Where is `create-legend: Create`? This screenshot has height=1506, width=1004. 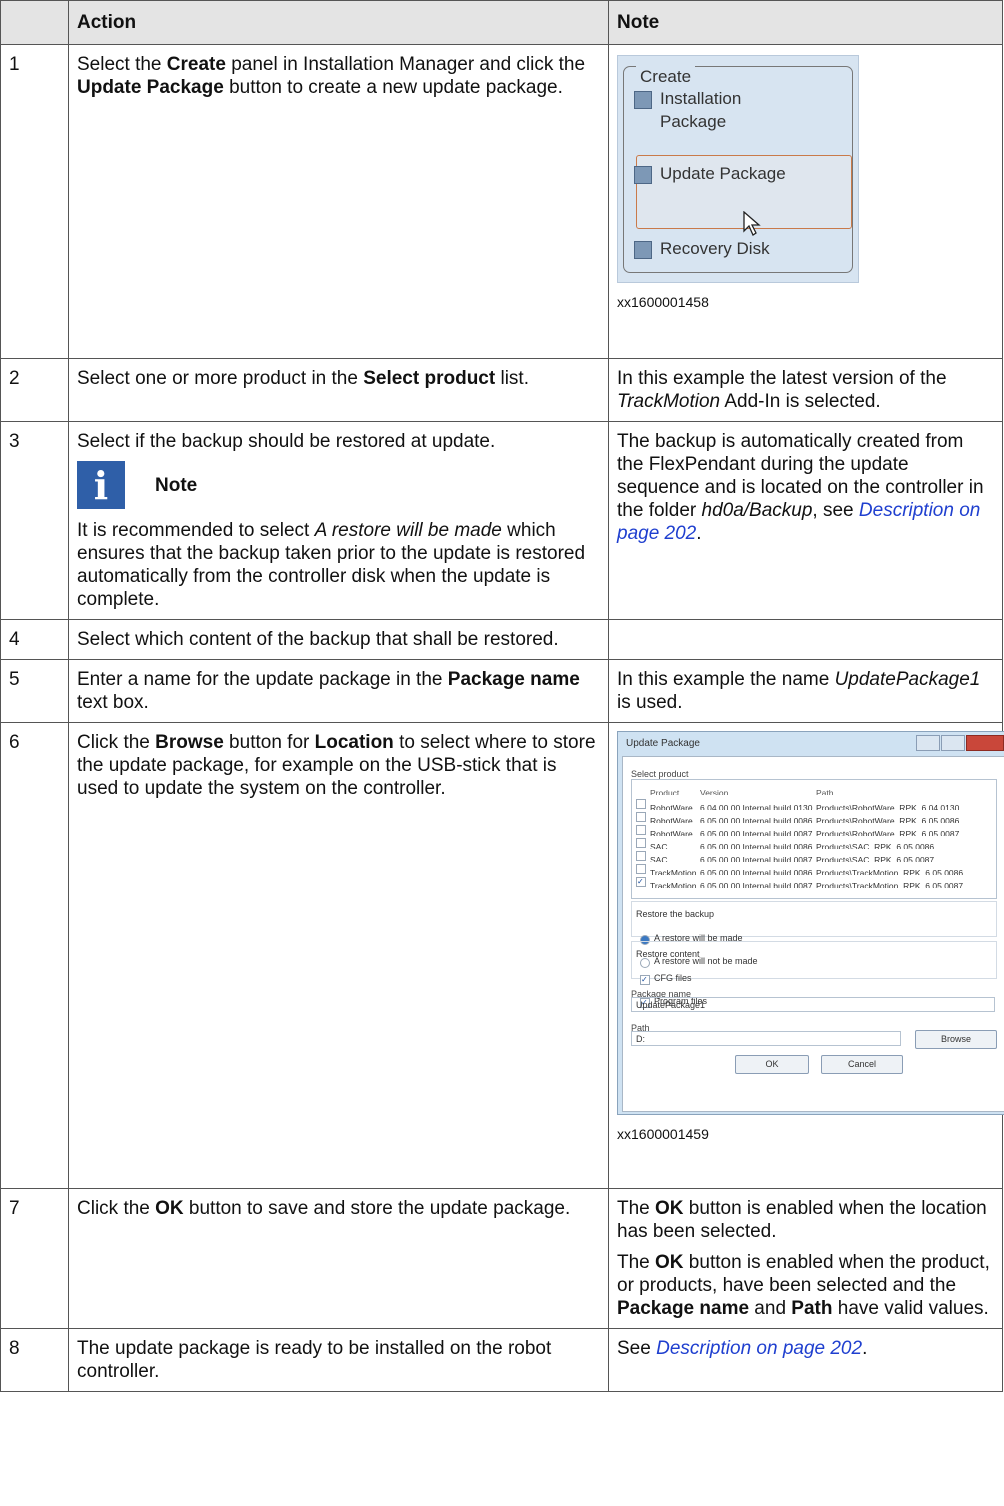
create-legend: Create is located at coordinates (666, 76).